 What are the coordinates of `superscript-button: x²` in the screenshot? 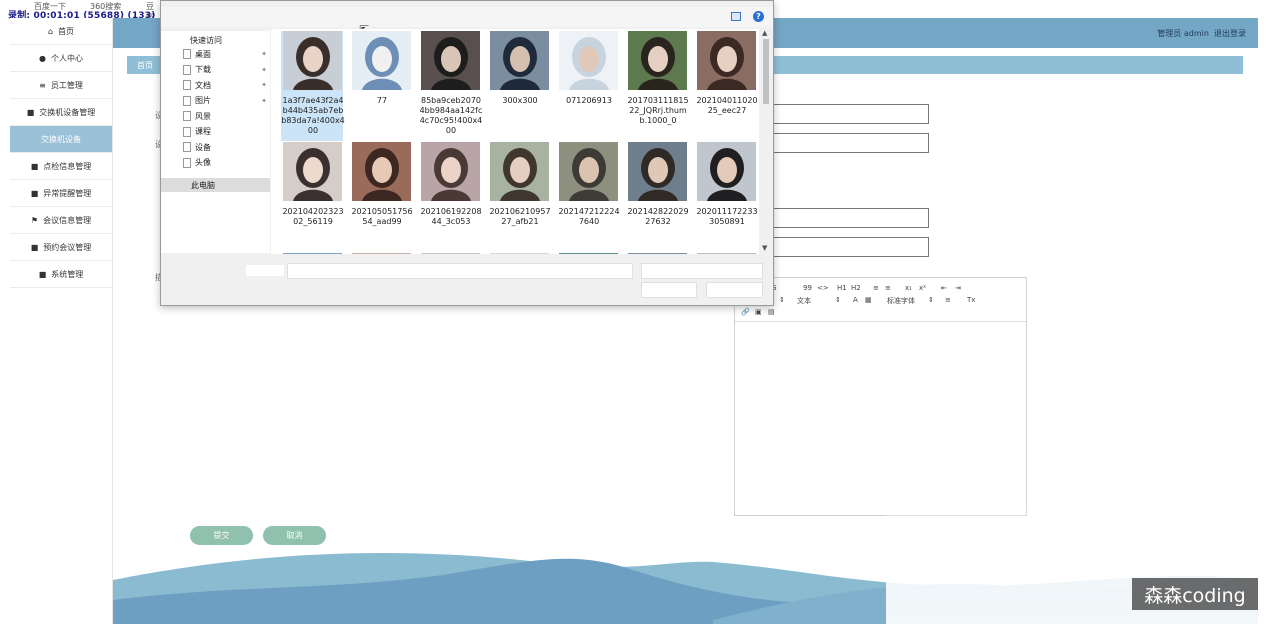 It's located at (922, 288).